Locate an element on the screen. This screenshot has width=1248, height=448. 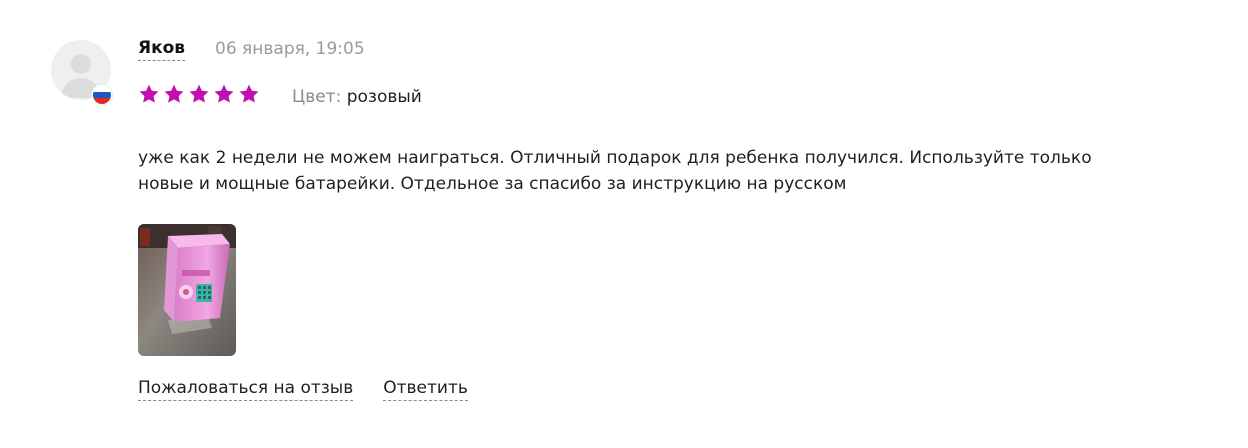
reply-link: Ответить is located at coordinates (425, 389).